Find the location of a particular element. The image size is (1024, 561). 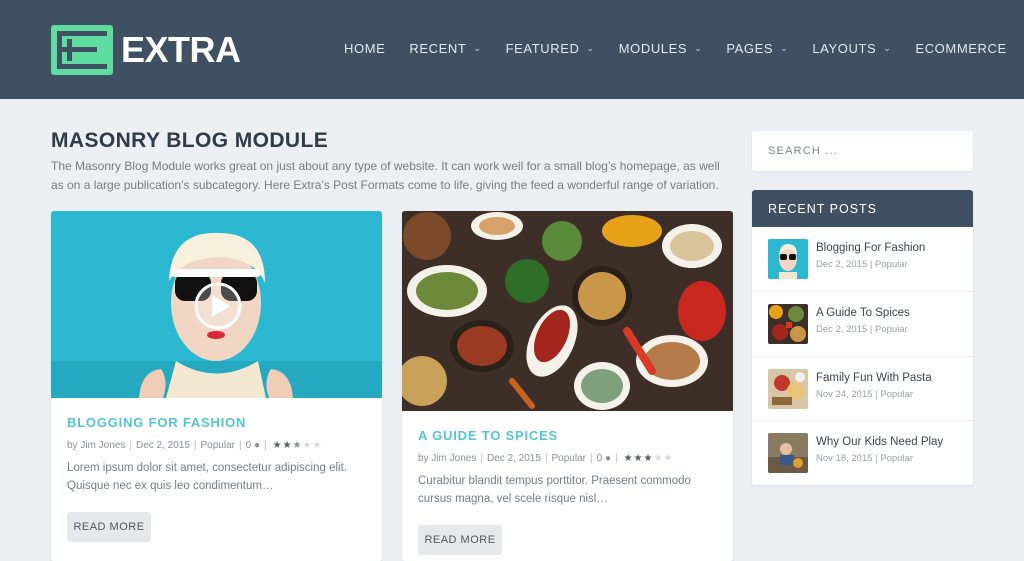

star-half-icon: ★ is located at coordinates (297, 445).